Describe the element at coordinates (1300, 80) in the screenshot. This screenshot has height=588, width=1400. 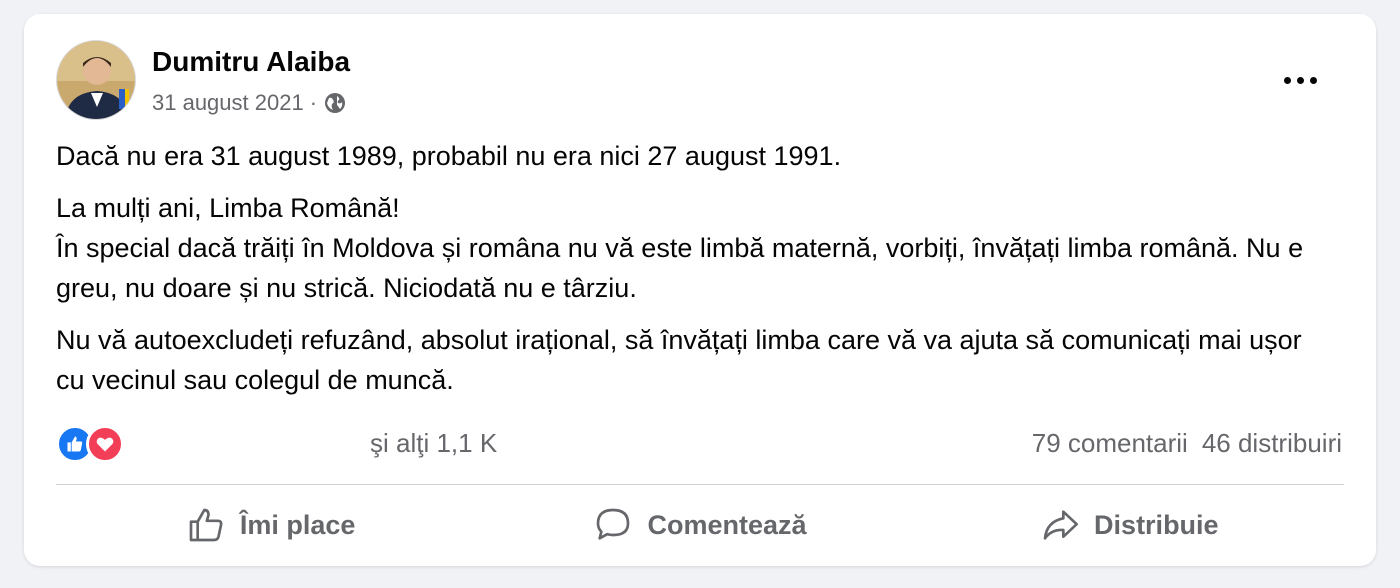
I see `more-icon` at that location.